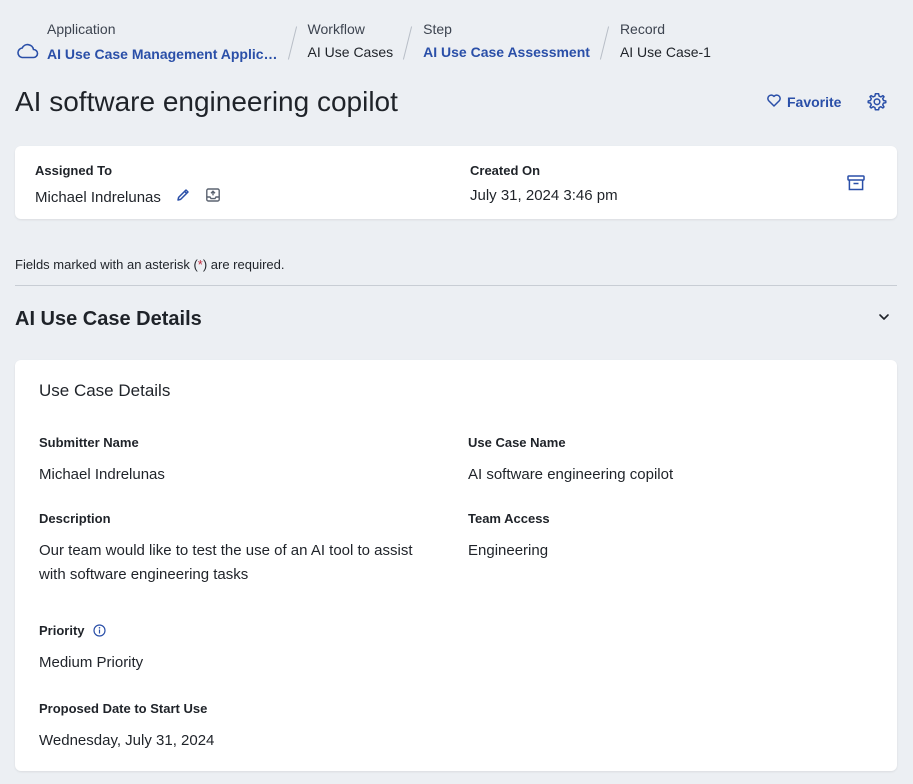  What do you see at coordinates (336, 29) in the screenshot?
I see `breadcrumb-workflow-label: Workflow` at bounding box center [336, 29].